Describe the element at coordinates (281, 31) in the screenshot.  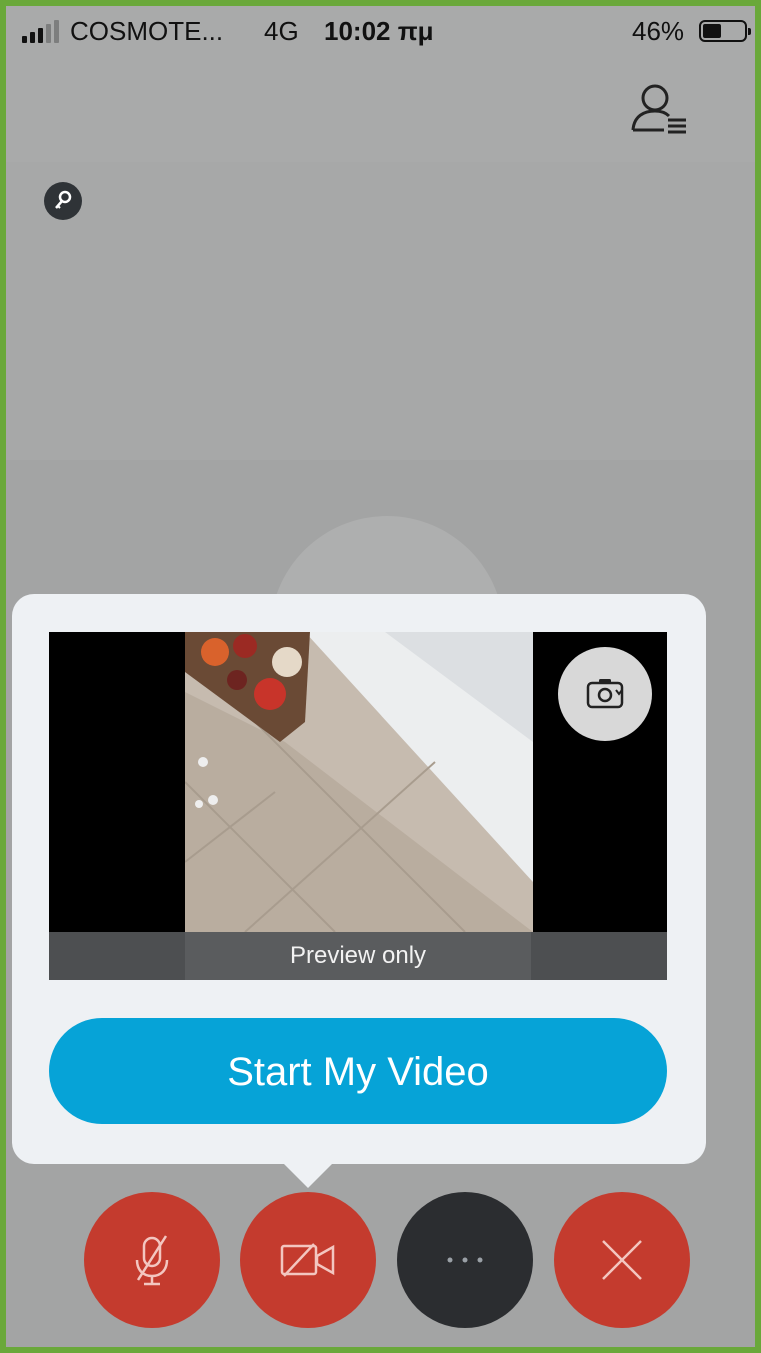
I see `network-type: 4G` at that location.